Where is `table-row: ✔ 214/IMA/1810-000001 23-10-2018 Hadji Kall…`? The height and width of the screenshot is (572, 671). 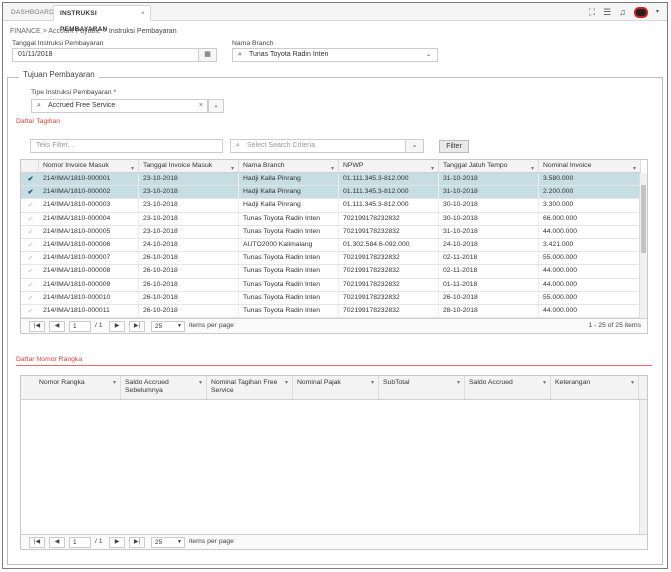
table-row: ✔ 214/IMA/1810-000001 23-10-2018 Hadji Kall… is located at coordinates (331, 180).